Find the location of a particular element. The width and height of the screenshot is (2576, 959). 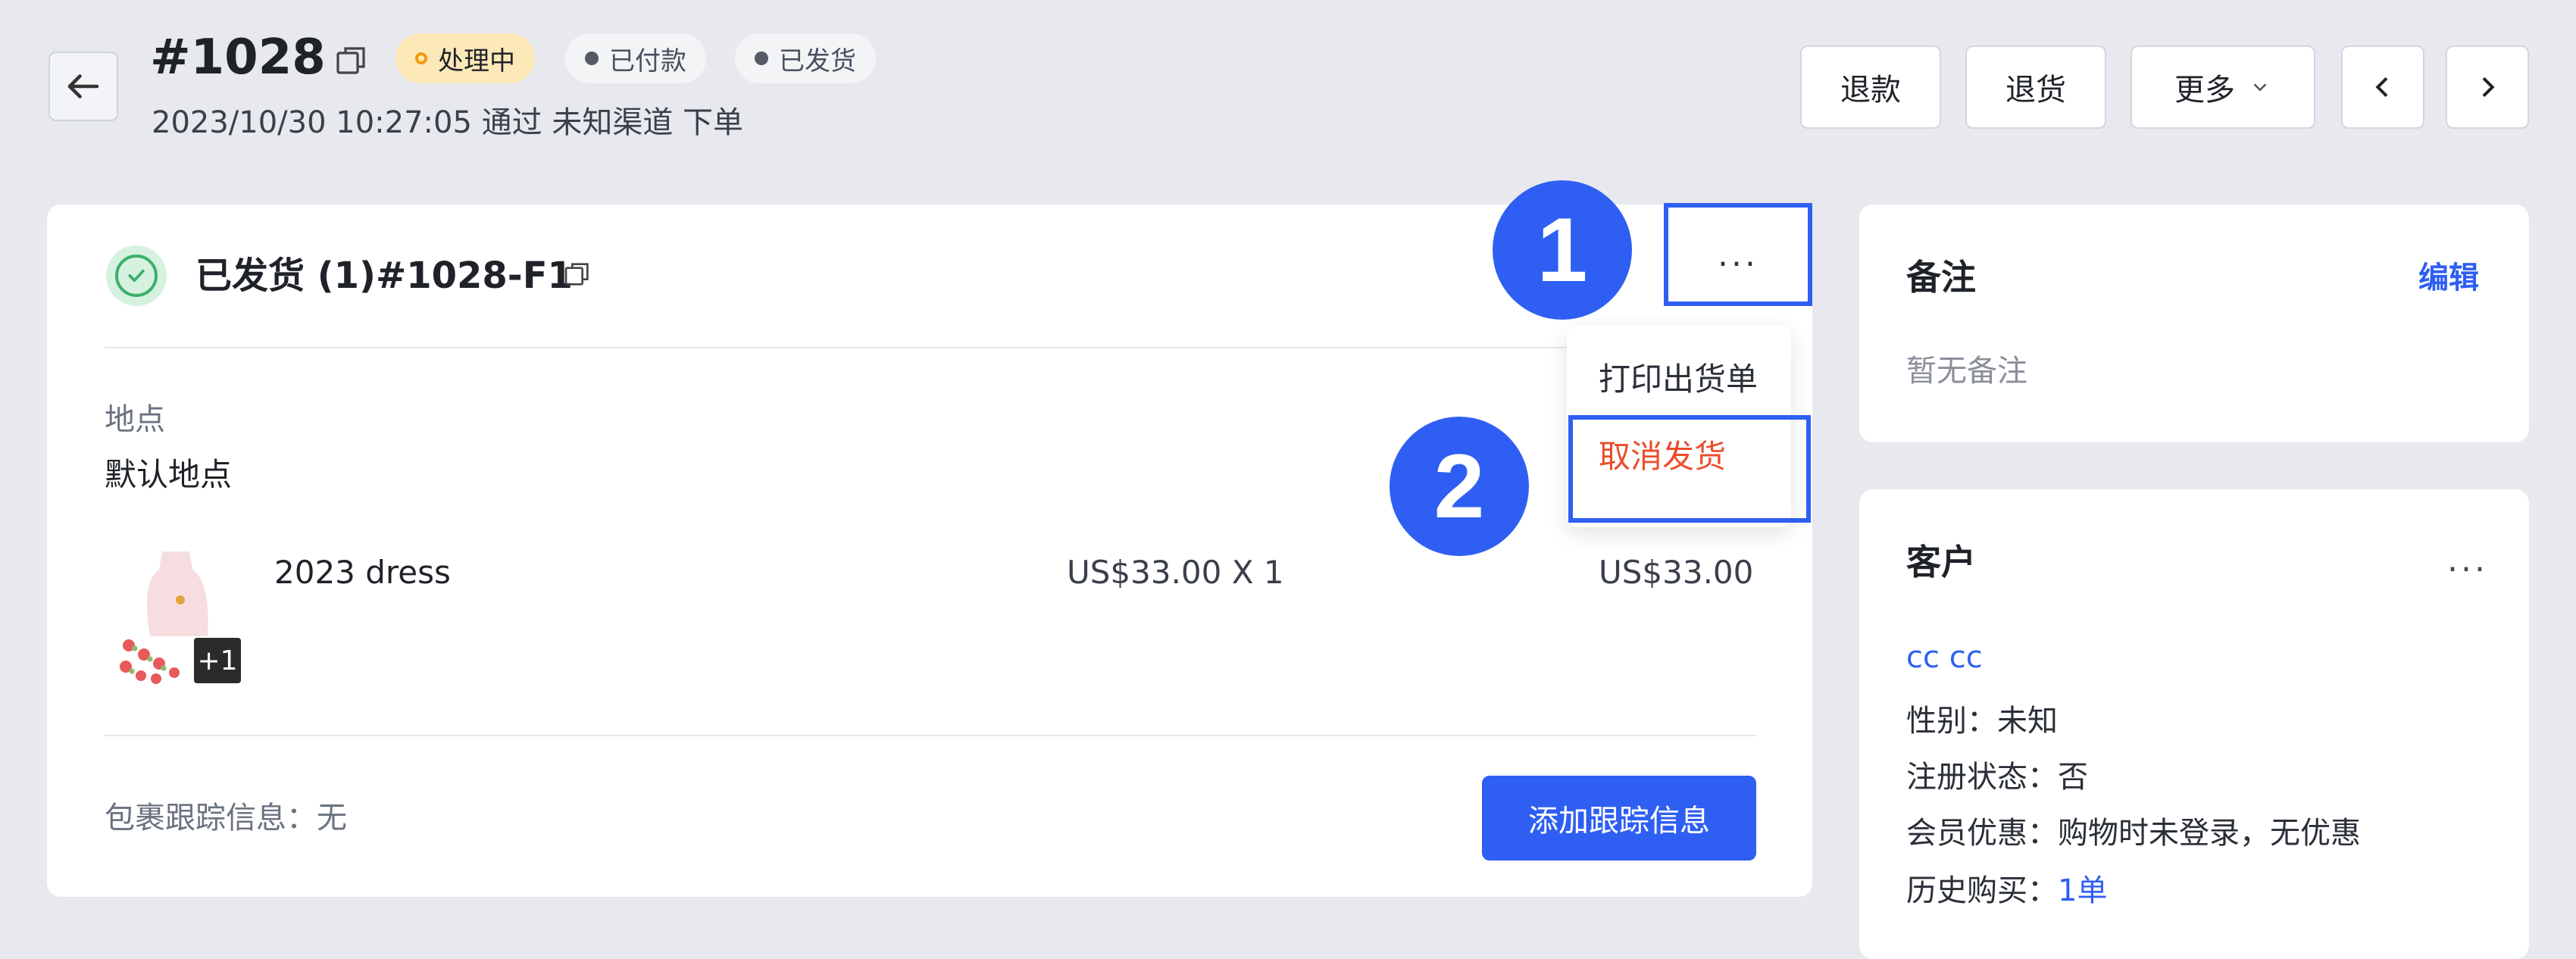

processing-dot-icon is located at coordinates (421, 58).